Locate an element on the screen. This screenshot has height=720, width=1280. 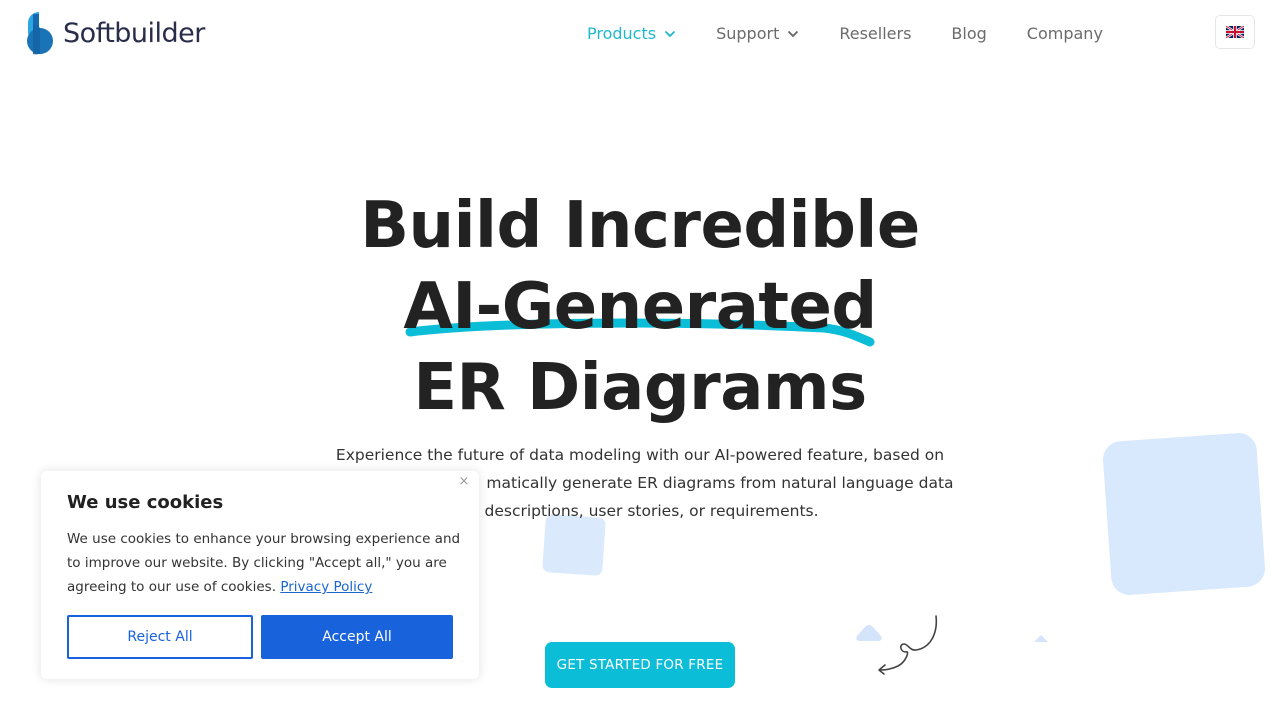
language-selector is located at coordinates (1235, 32).